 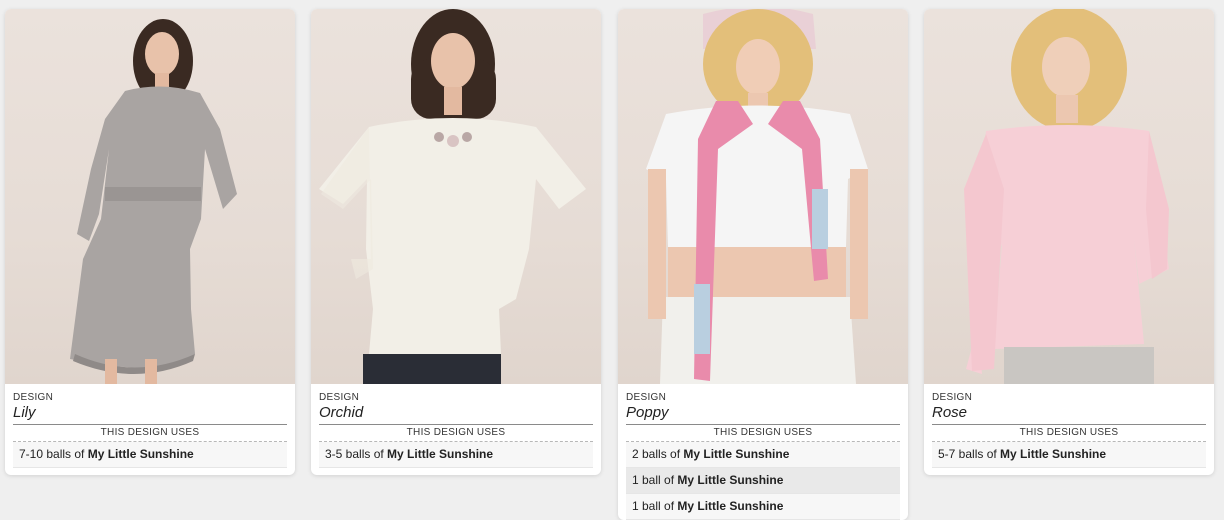 I want to click on yarn-row: 2 balls of My Little Sunshine, so click(x=763, y=455).